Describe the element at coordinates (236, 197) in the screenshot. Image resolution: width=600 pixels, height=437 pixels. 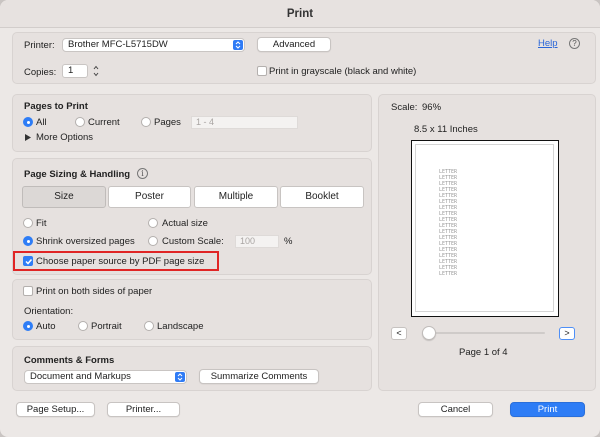
I see `tab-multiple: Multiple` at that location.